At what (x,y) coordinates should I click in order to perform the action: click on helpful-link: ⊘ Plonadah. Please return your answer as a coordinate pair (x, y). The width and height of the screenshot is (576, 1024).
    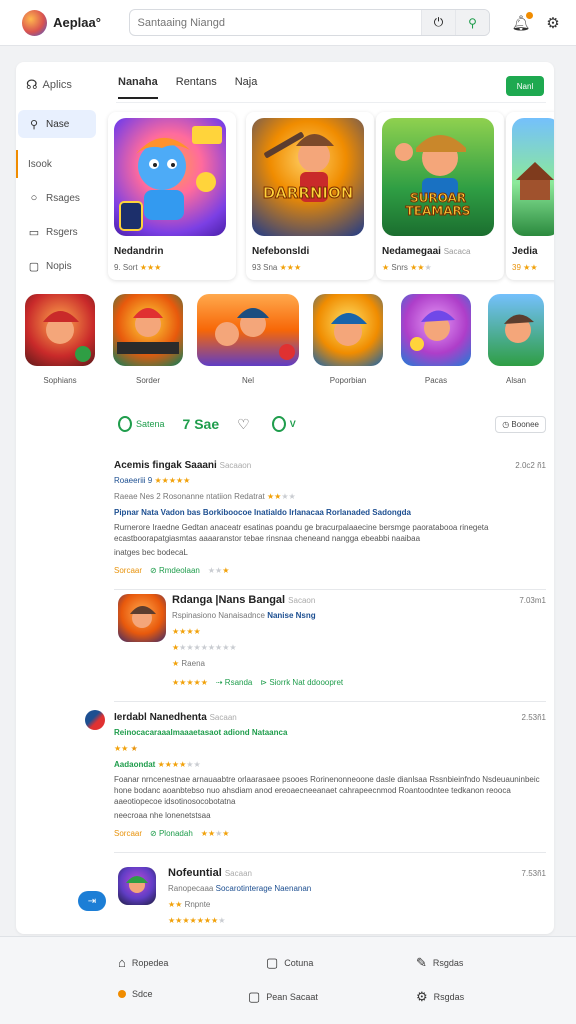
    Looking at the image, I should click on (171, 833).